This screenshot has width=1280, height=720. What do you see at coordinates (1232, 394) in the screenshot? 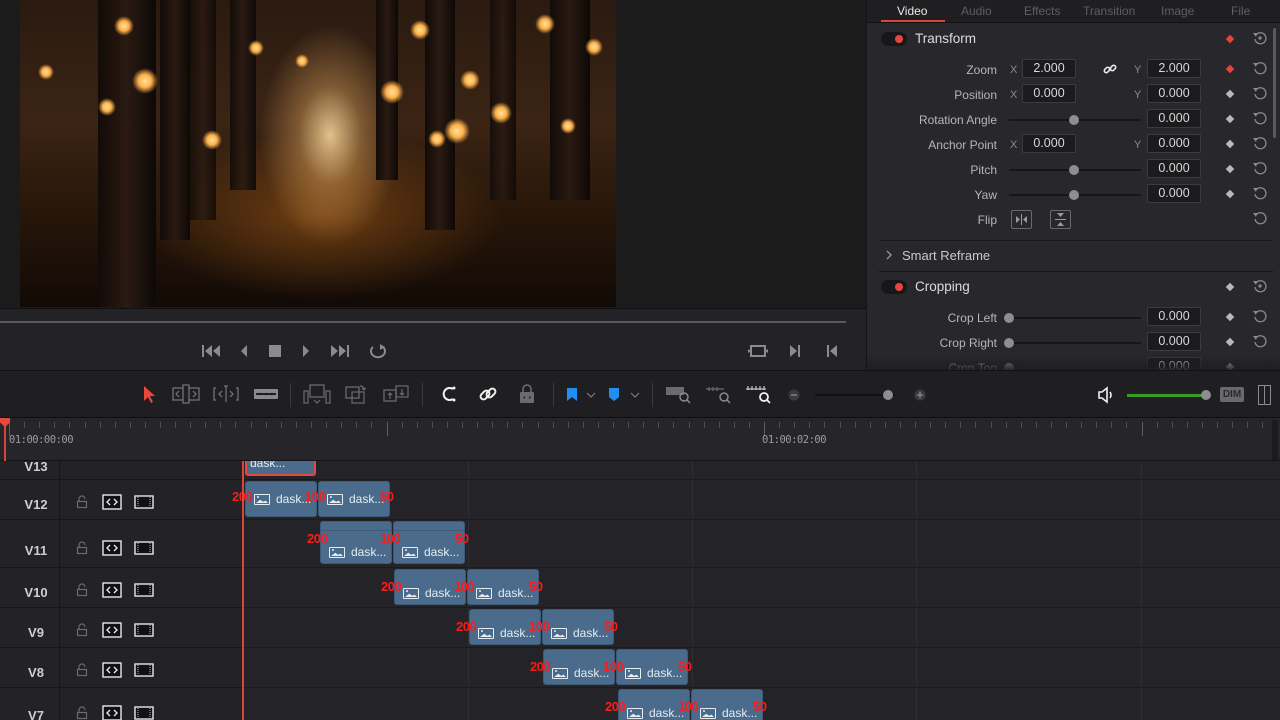
I see `dim-button: DIM` at bounding box center [1232, 394].